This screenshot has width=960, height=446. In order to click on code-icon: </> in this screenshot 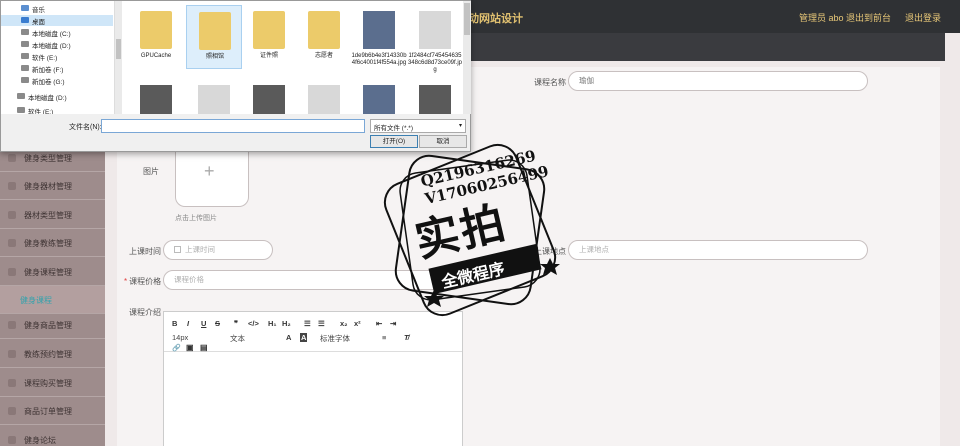, I will do `click(253, 323)`.